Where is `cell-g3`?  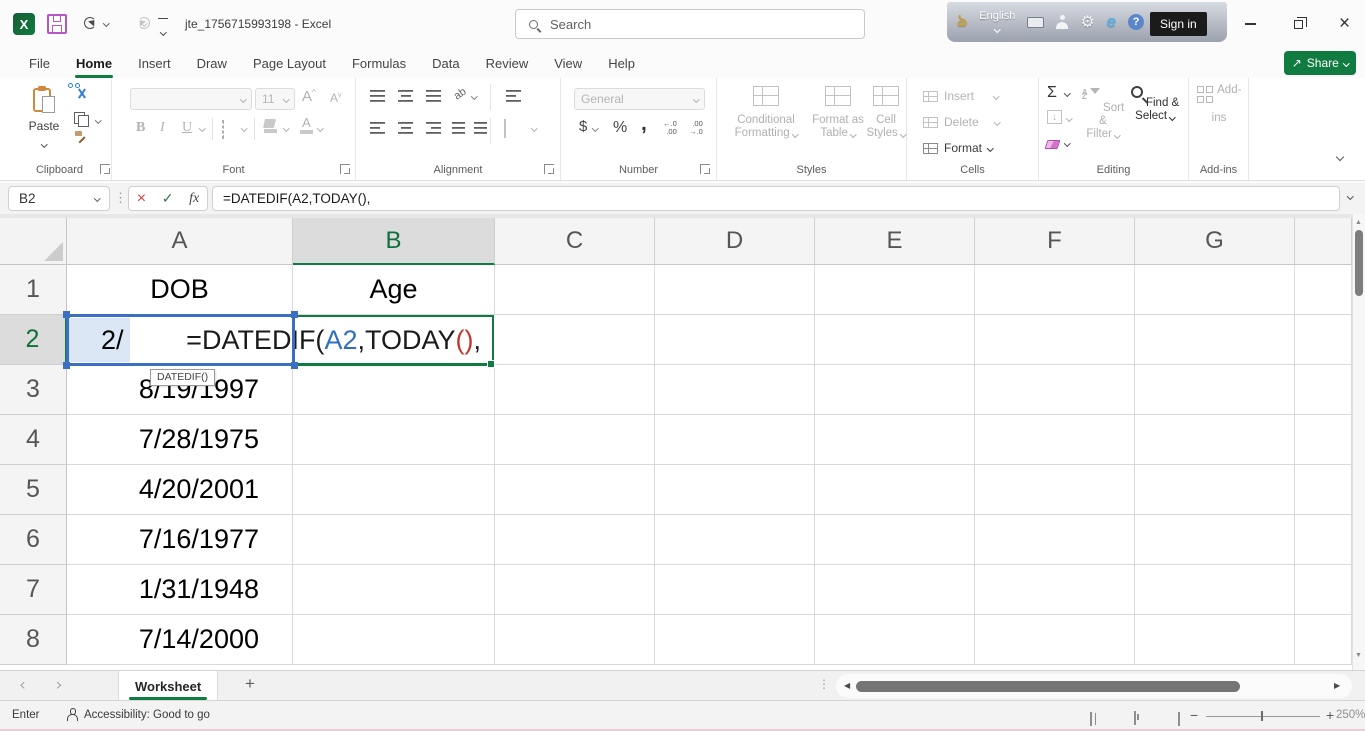 cell-g3 is located at coordinates (1215, 390).